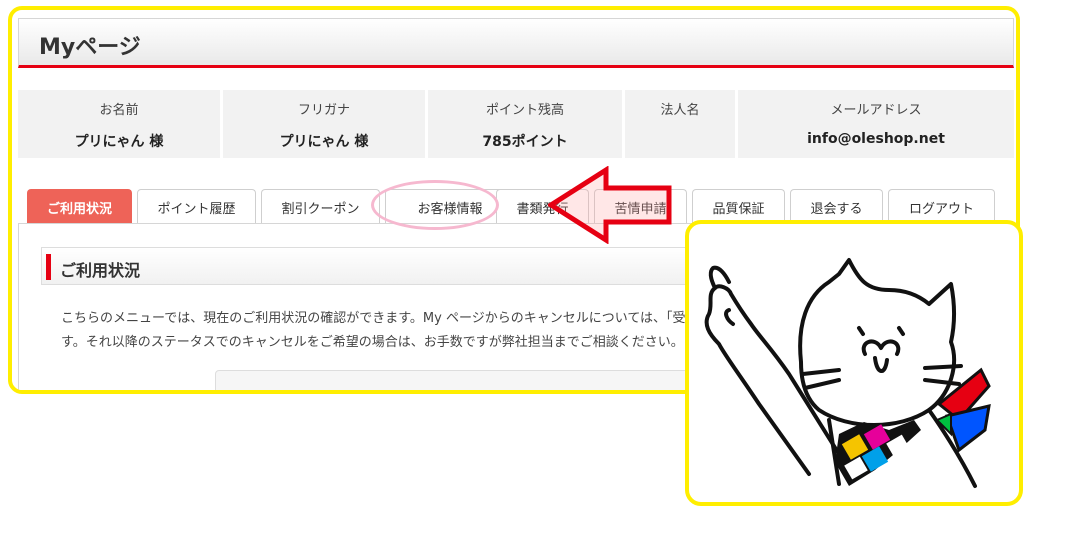  I want to click on info-label: お名前, so click(119, 110).